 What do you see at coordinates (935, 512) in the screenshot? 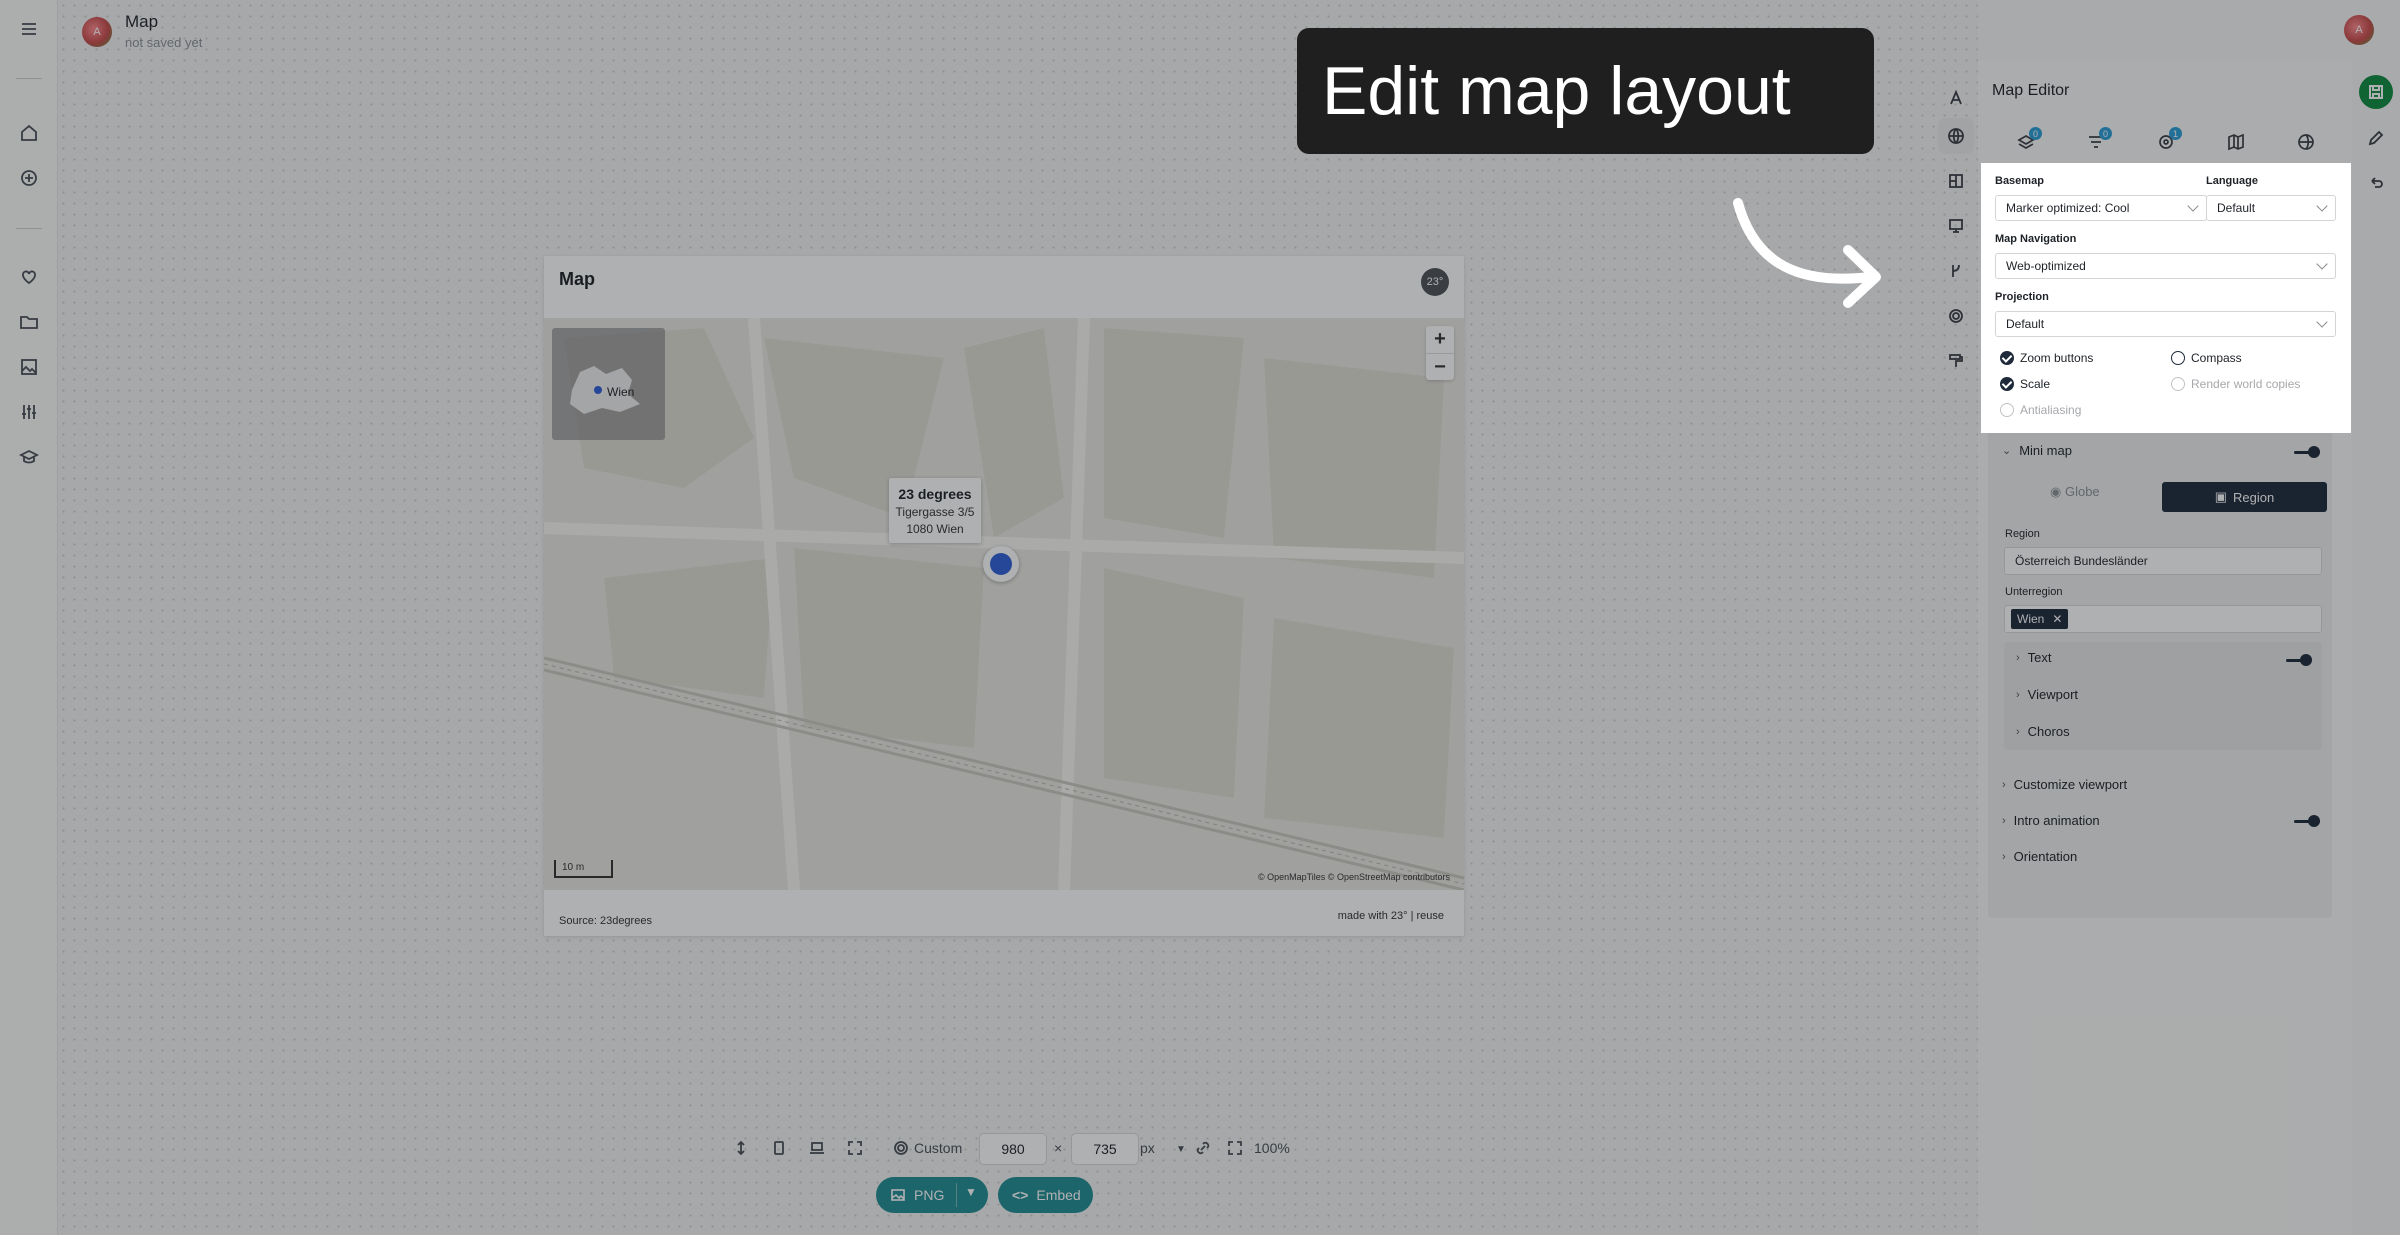
I see `tooltip-address: Tigergasse 3/5` at bounding box center [935, 512].